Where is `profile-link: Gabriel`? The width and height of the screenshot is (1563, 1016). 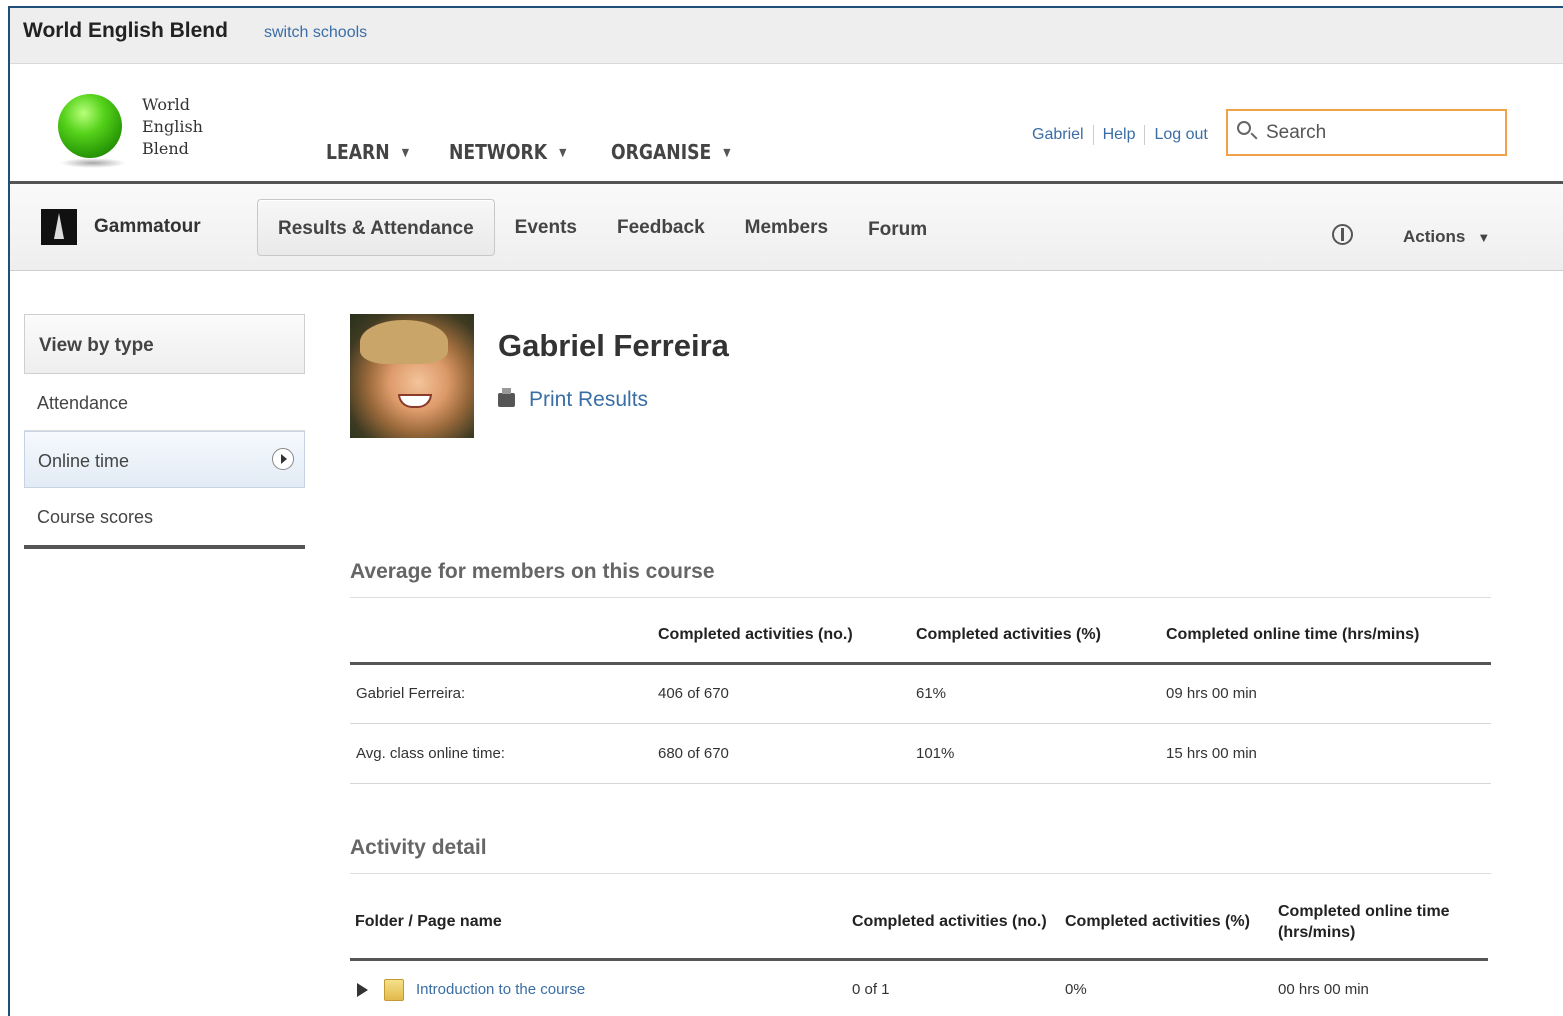 profile-link: Gabriel is located at coordinates (1058, 135).